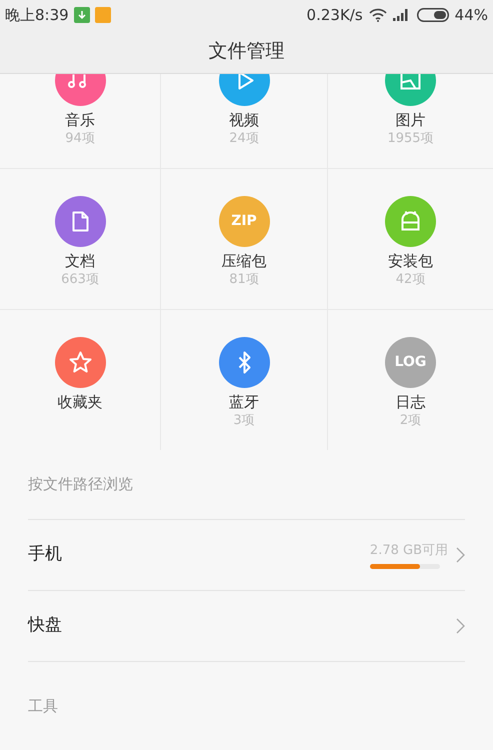 The image size is (493, 750). What do you see at coordinates (244, 261) in the screenshot?
I see `category-label: 压缩包` at bounding box center [244, 261].